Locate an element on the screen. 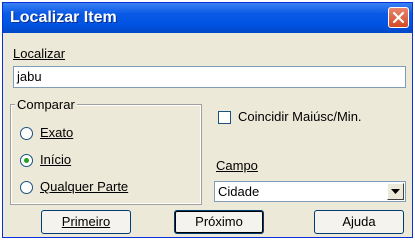 Image resolution: width=415 pixels, height=240 pixels. match-case-label: Coincidir Maiúsc/Min. is located at coordinates (300, 116).